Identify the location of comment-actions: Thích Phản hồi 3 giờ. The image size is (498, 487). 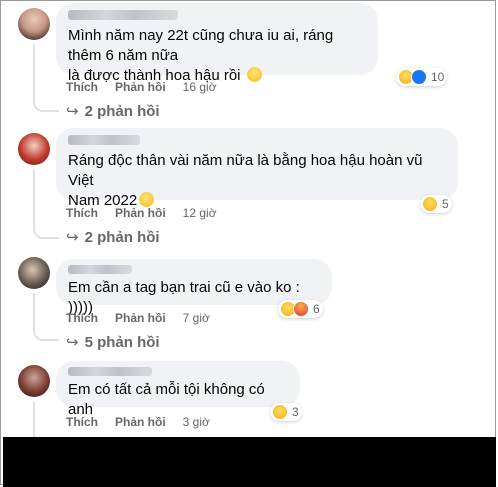
(138, 422).